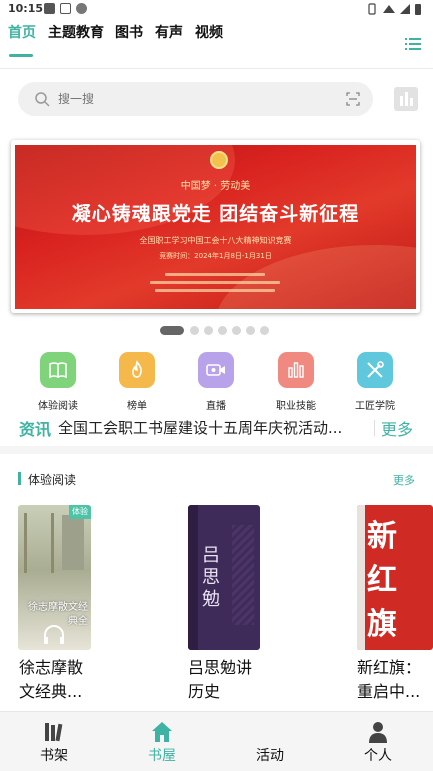 This screenshot has height=771, width=433. What do you see at coordinates (81, 8) in the screenshot?
I see `bug-icon` at bounding box center [81, 8].